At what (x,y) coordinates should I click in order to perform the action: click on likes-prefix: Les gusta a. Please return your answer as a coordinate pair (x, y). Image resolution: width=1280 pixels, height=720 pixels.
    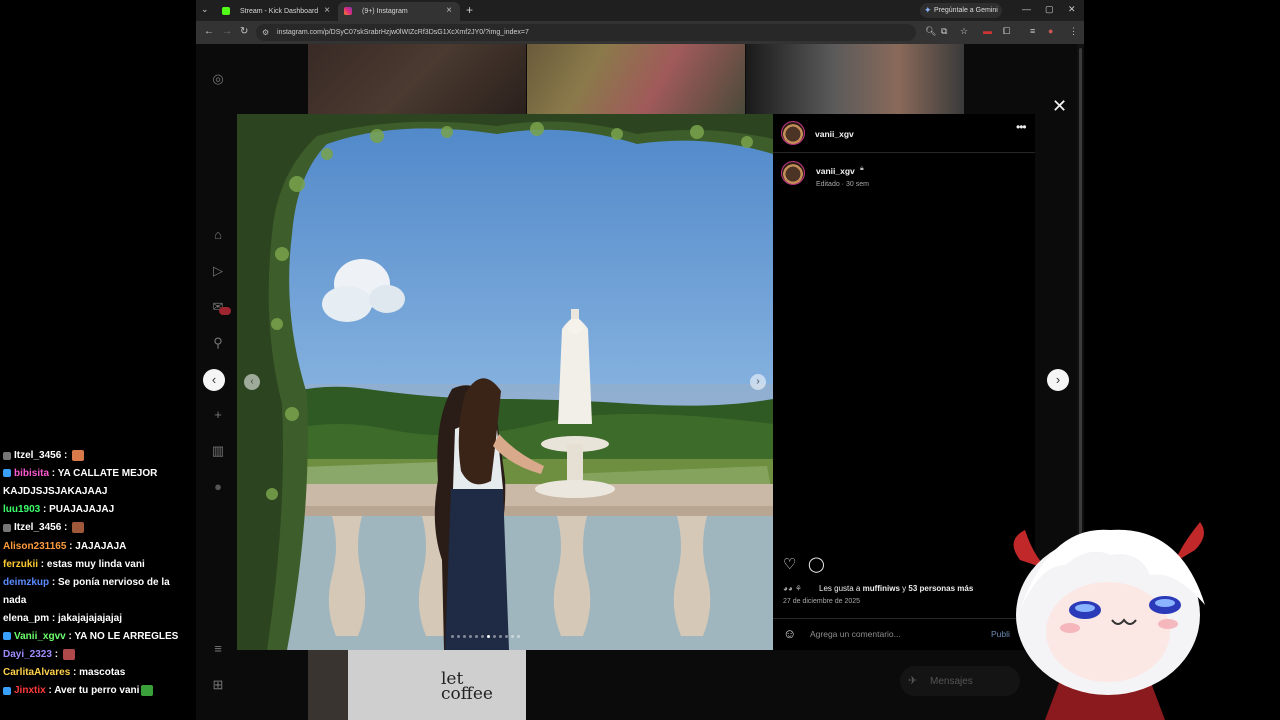
    Looking at the image, I should click on (841, 588).